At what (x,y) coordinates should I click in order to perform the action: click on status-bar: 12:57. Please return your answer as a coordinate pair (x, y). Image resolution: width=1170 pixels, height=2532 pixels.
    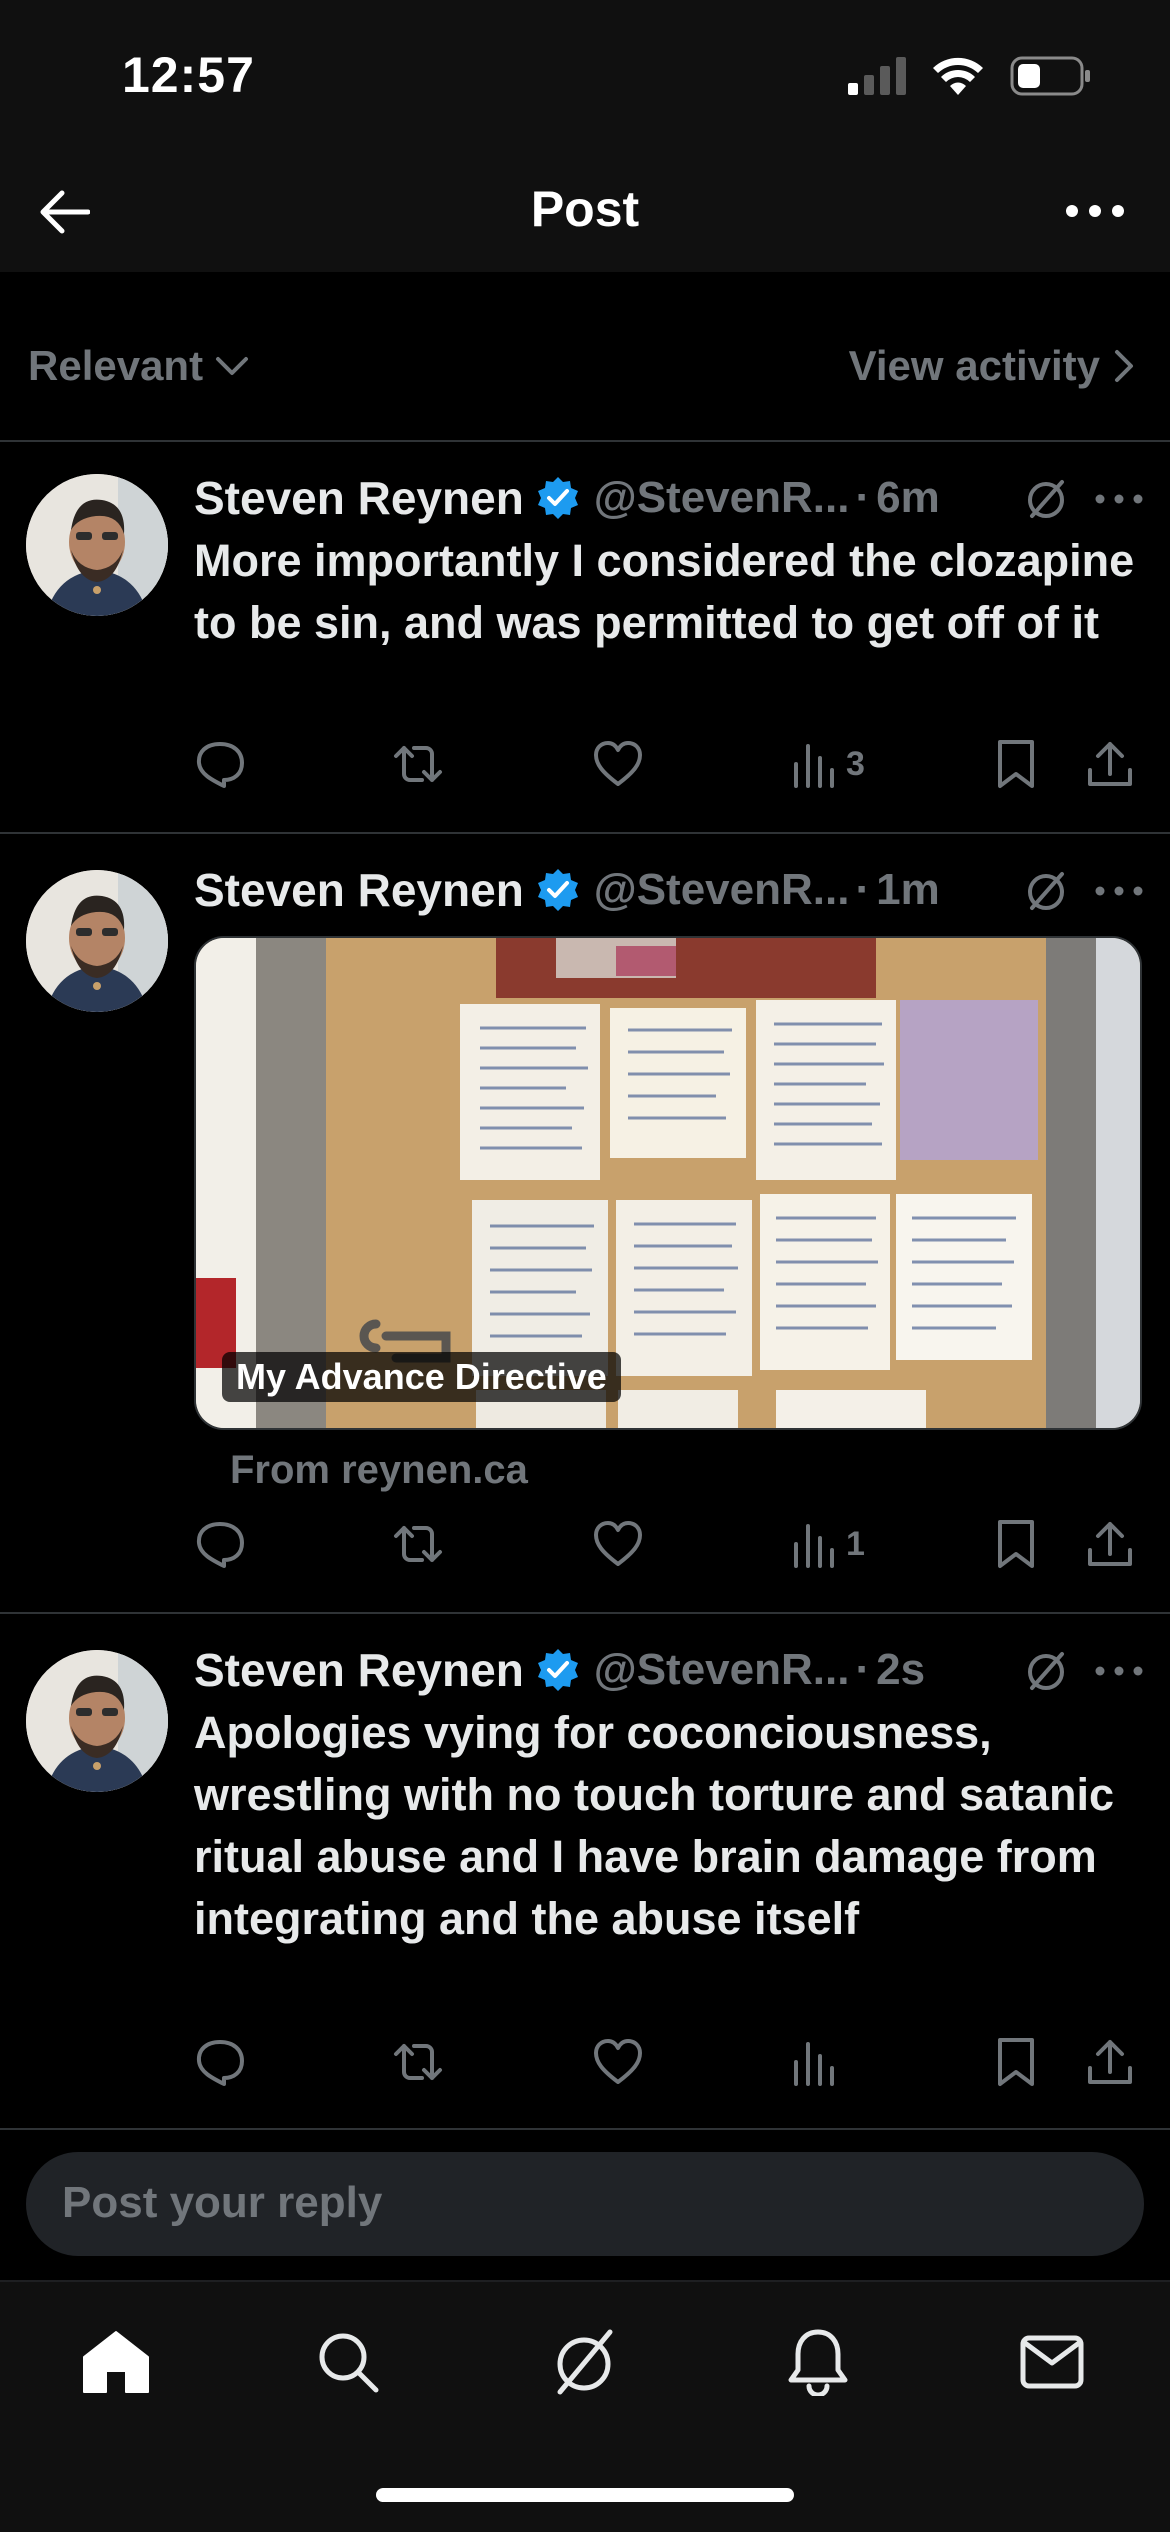
    Looking at the image, I should click on (585, 75).